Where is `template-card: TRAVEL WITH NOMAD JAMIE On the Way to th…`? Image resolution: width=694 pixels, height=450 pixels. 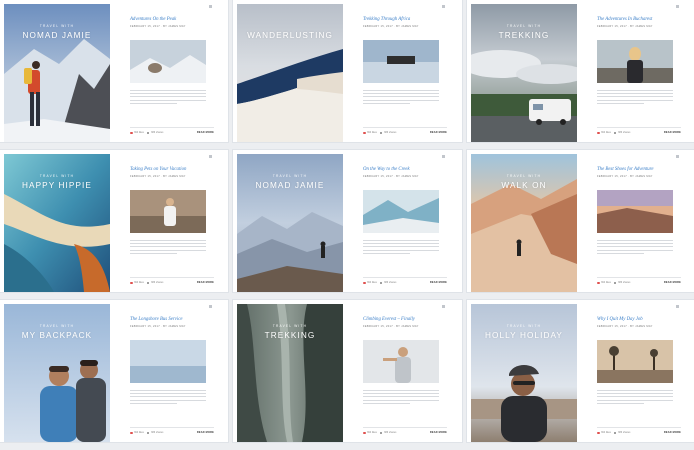 template-card: TRAVEL WITH NOMAD JAMIE On the Way to th… is located at coordinates (347, 221).